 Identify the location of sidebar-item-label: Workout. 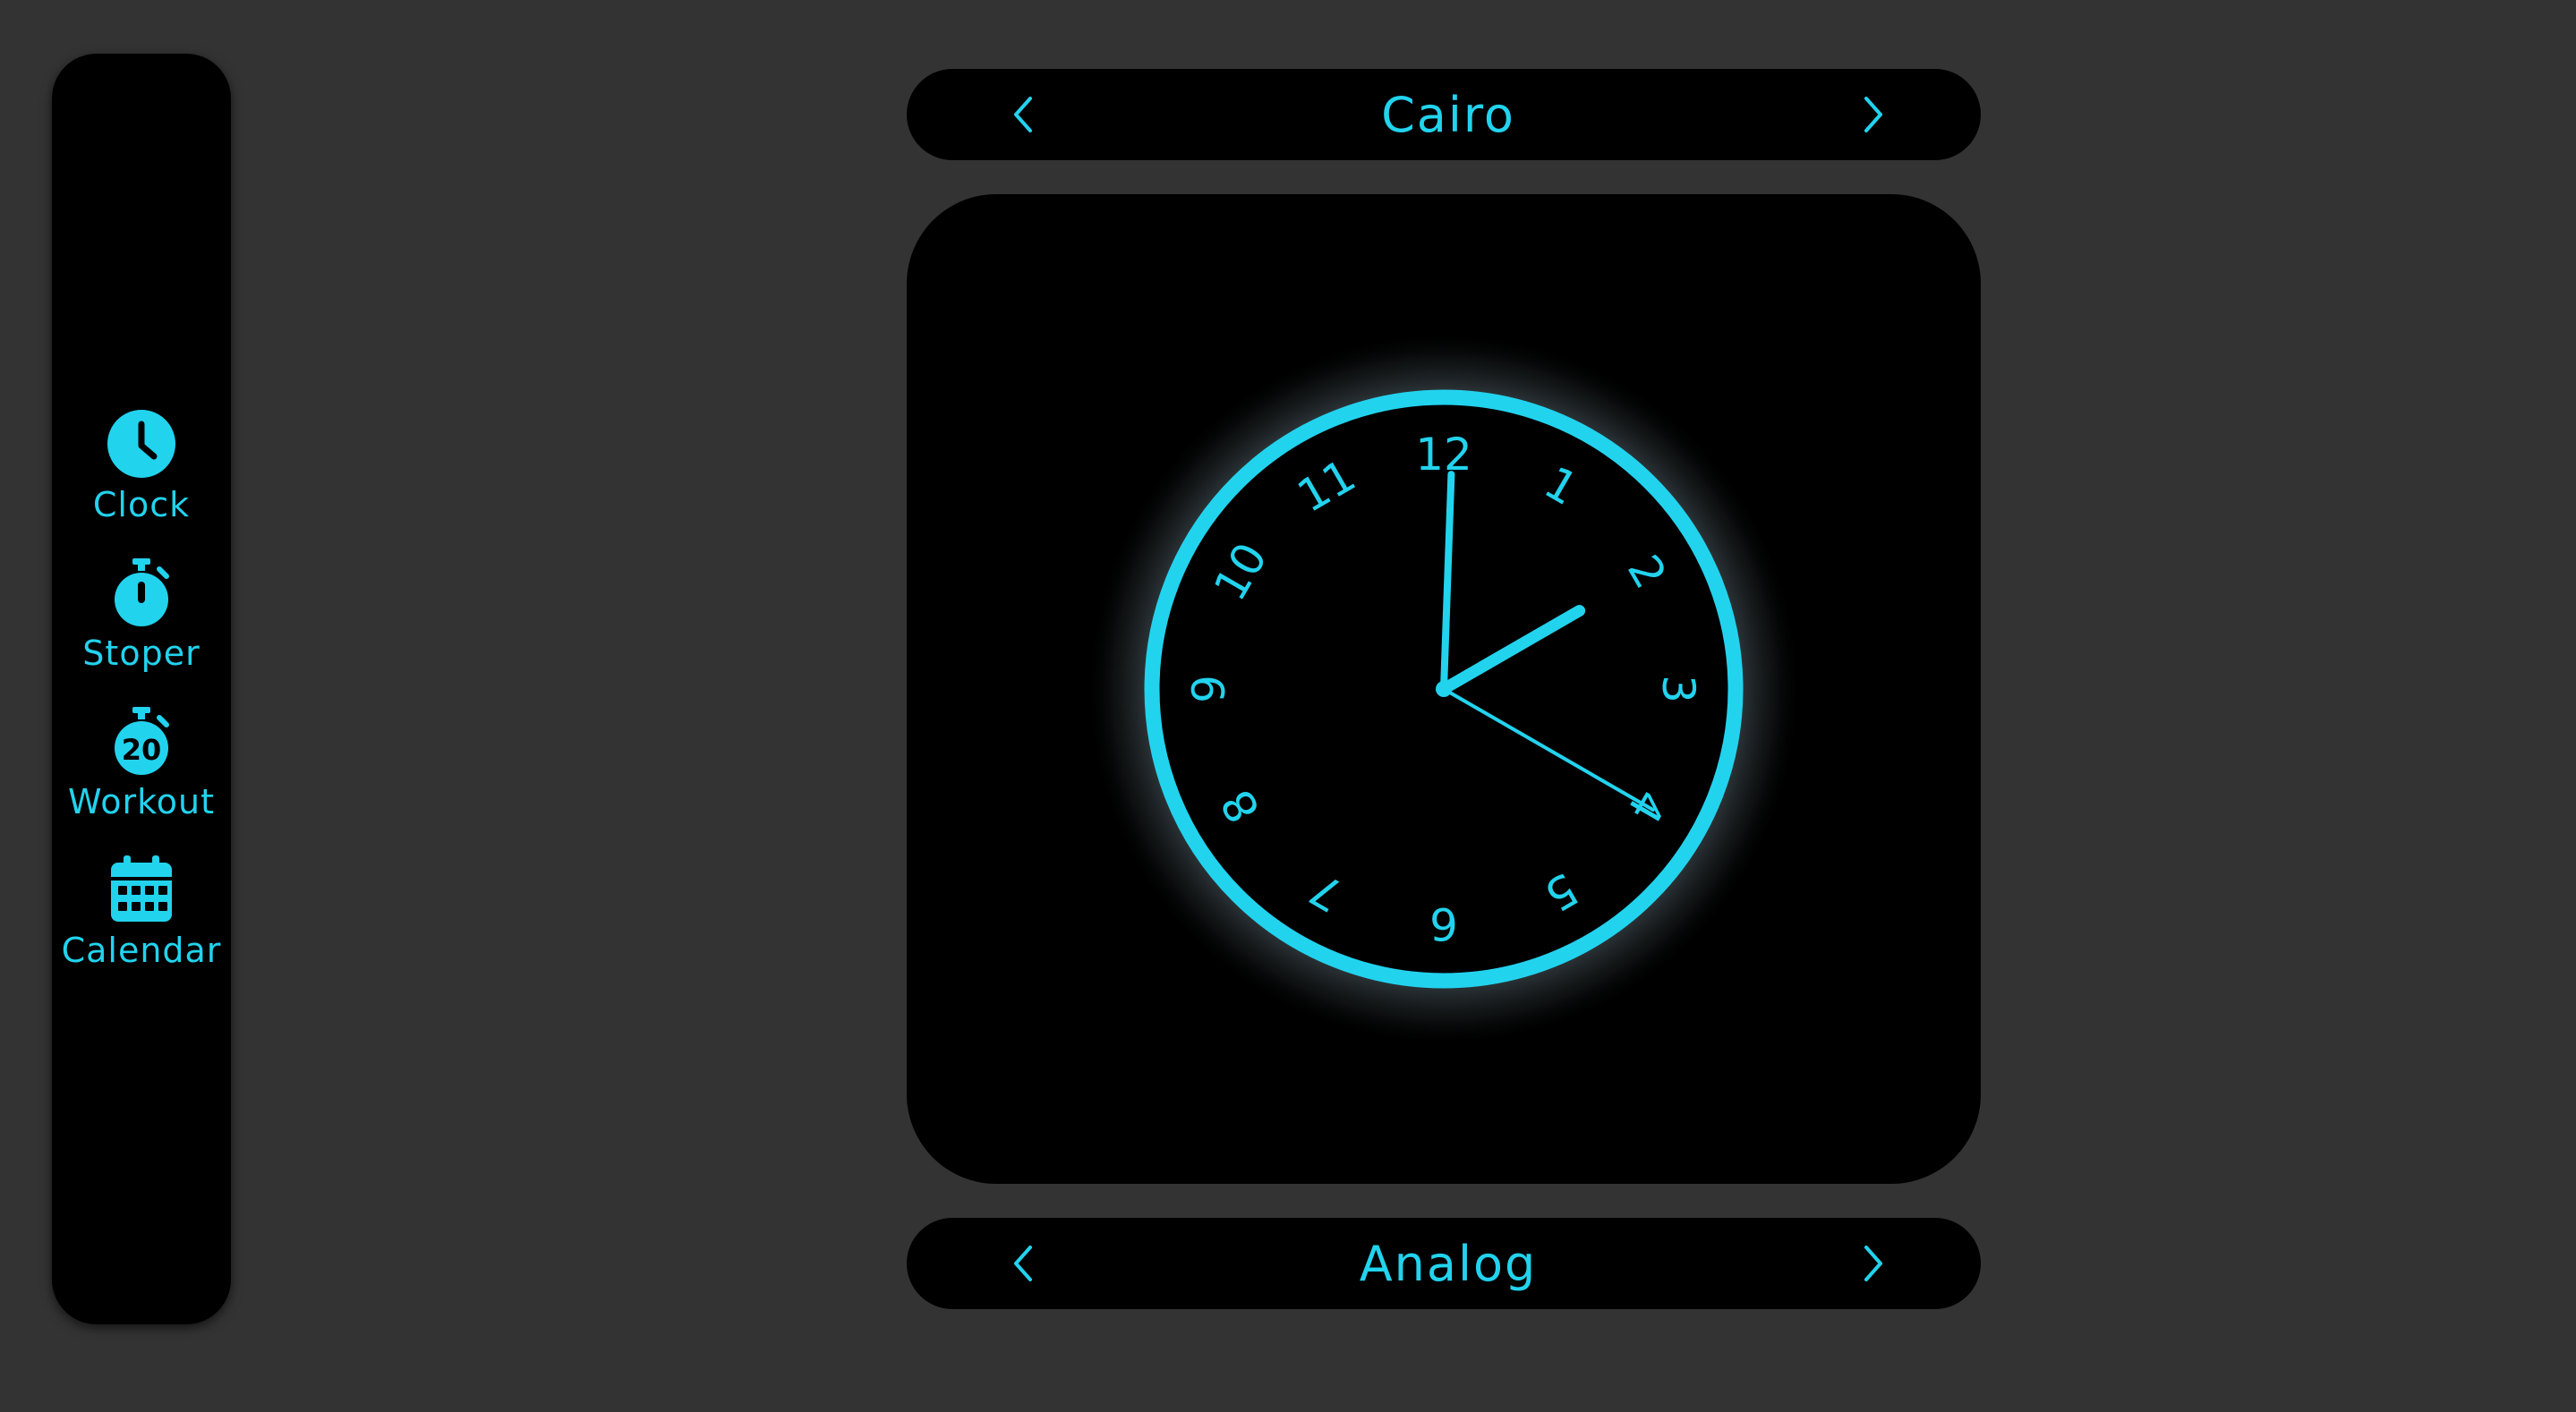
(141, 801).